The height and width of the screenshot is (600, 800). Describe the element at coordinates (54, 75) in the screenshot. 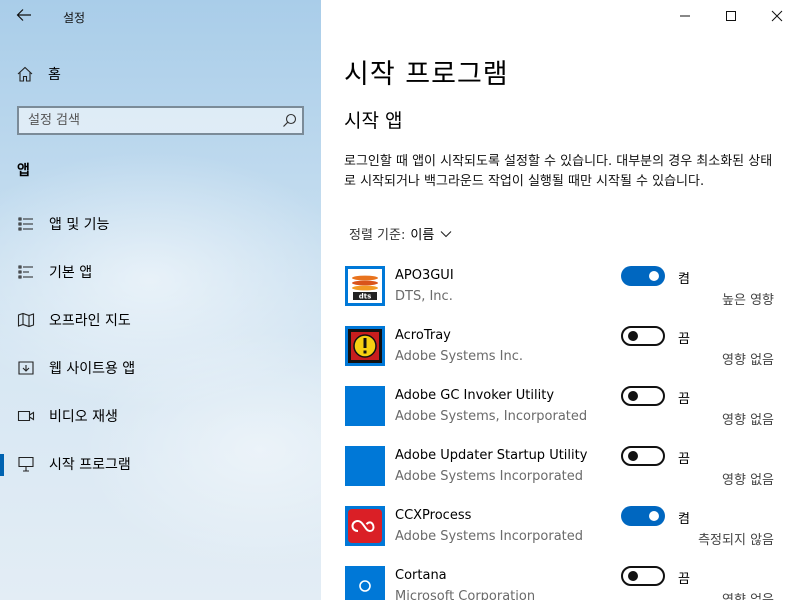

I see `home-label: 홈` at that location.